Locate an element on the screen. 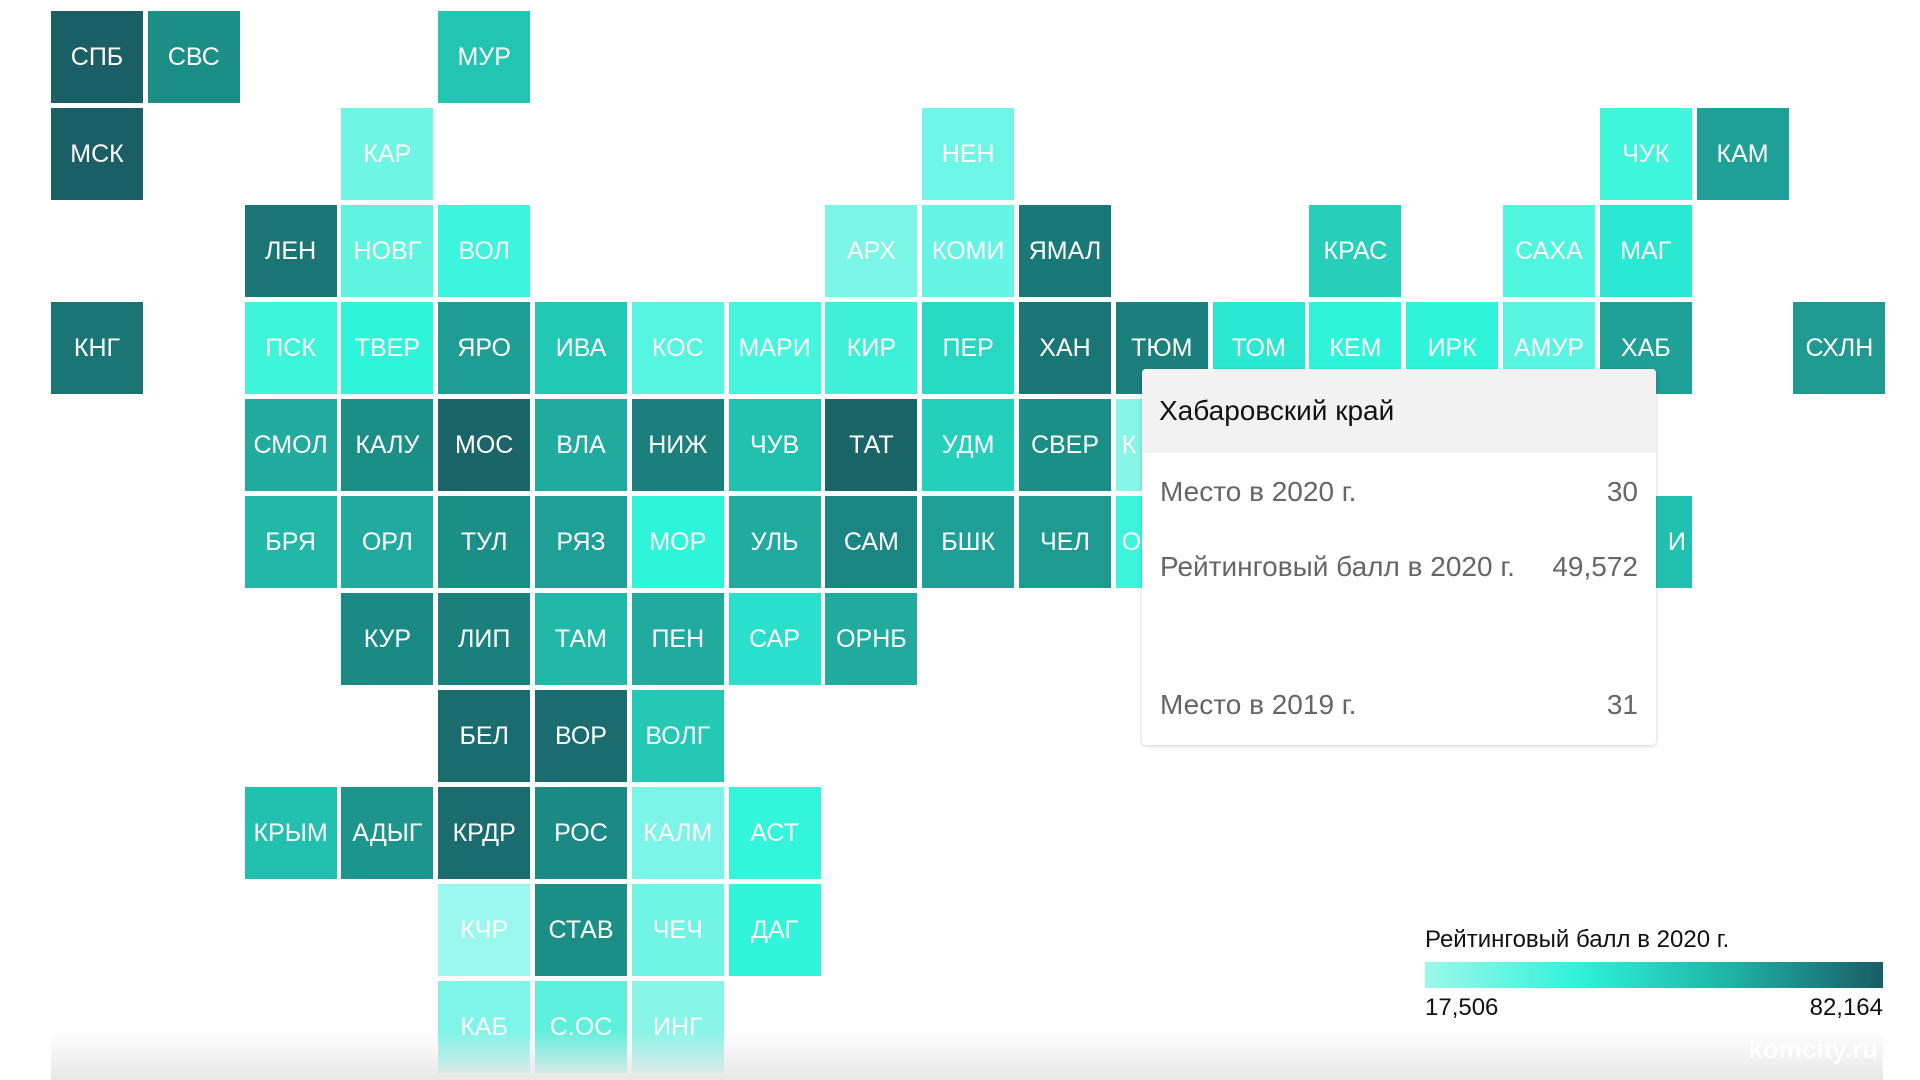  region-tile: ЯРО is located at coordinates (484, 348).